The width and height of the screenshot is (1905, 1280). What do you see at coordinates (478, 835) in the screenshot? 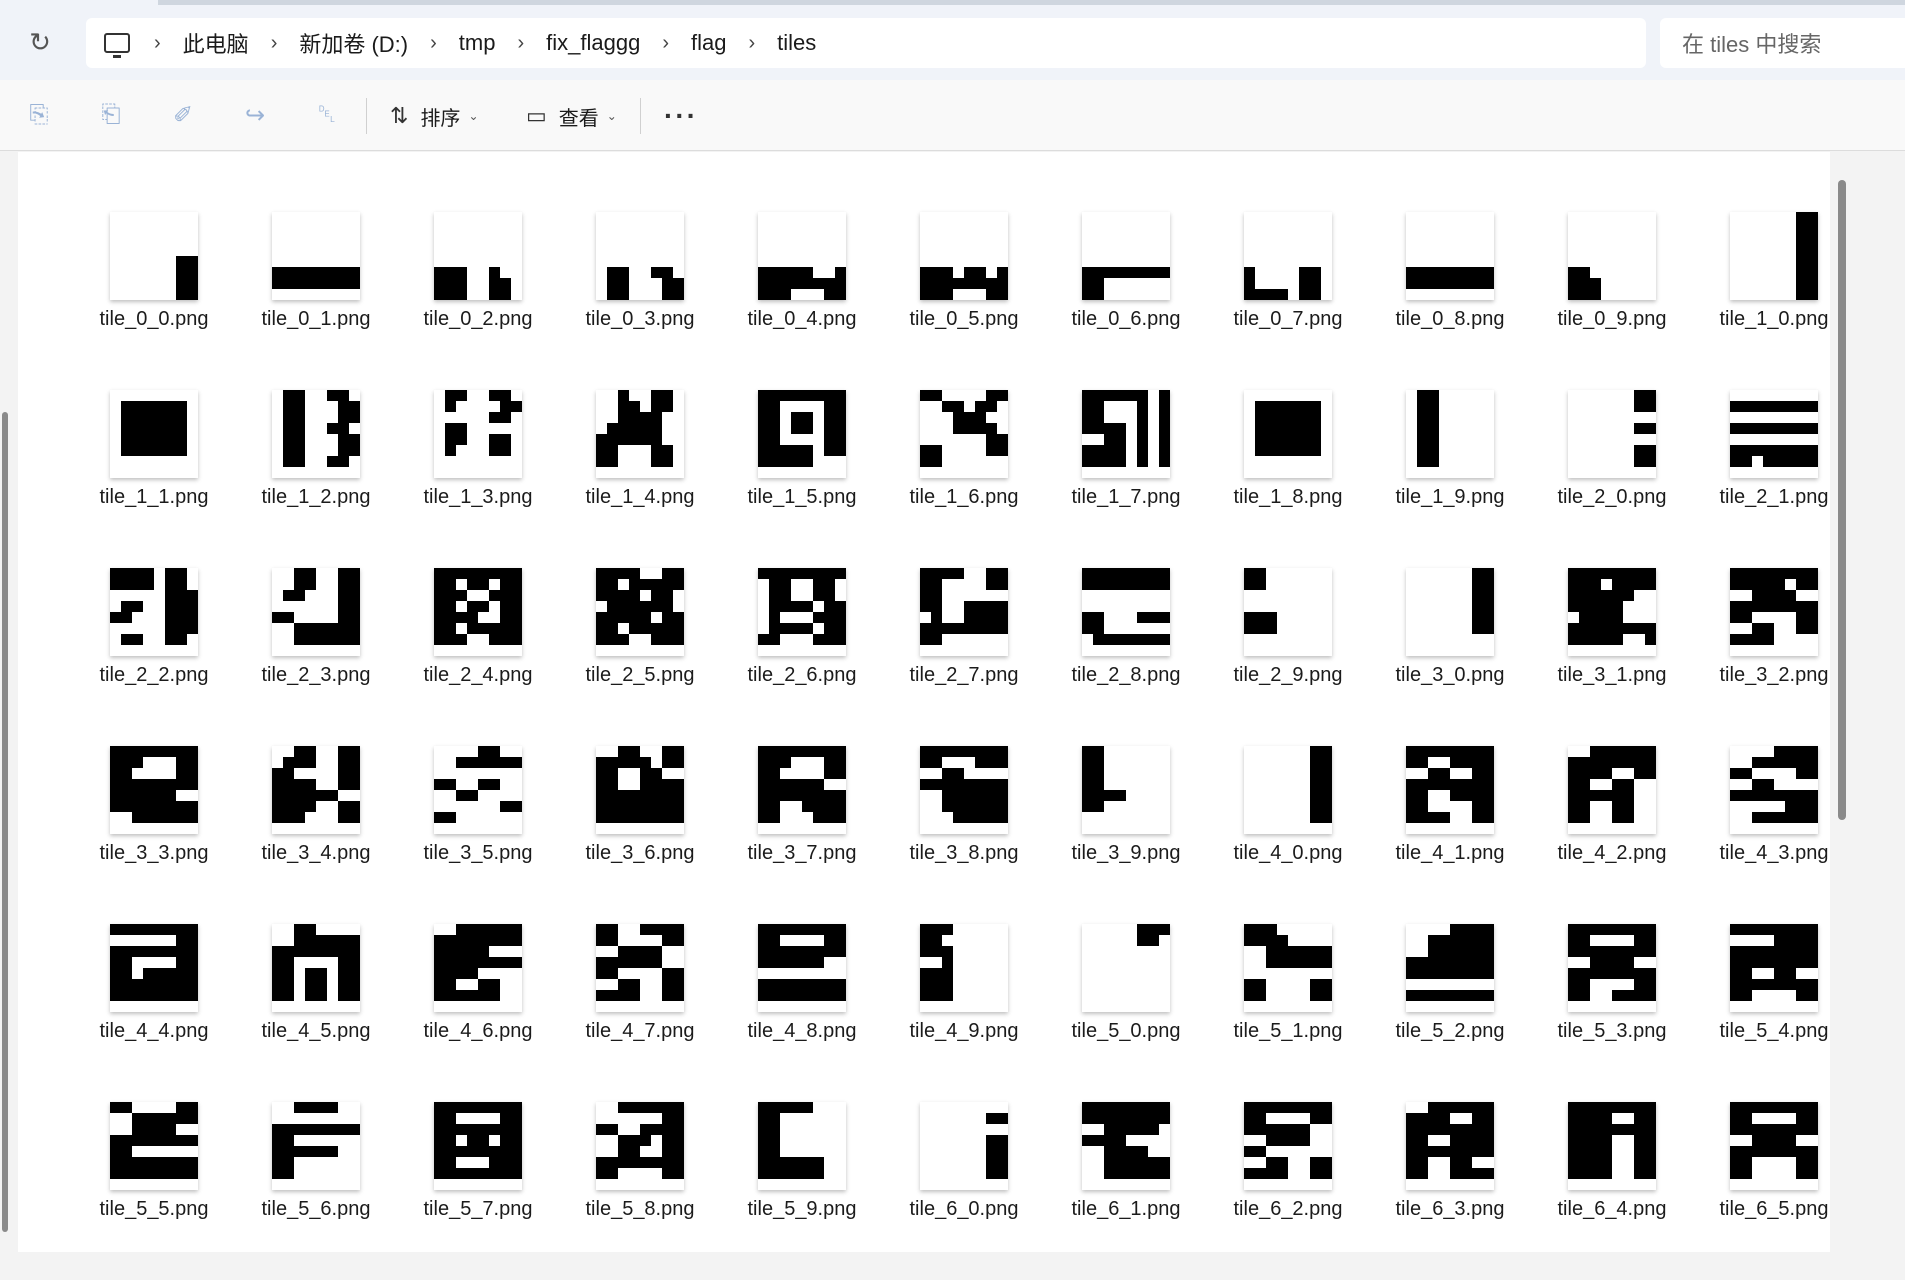
I see `file-item: tile_3_5.png` at bounding box center [478, 835].